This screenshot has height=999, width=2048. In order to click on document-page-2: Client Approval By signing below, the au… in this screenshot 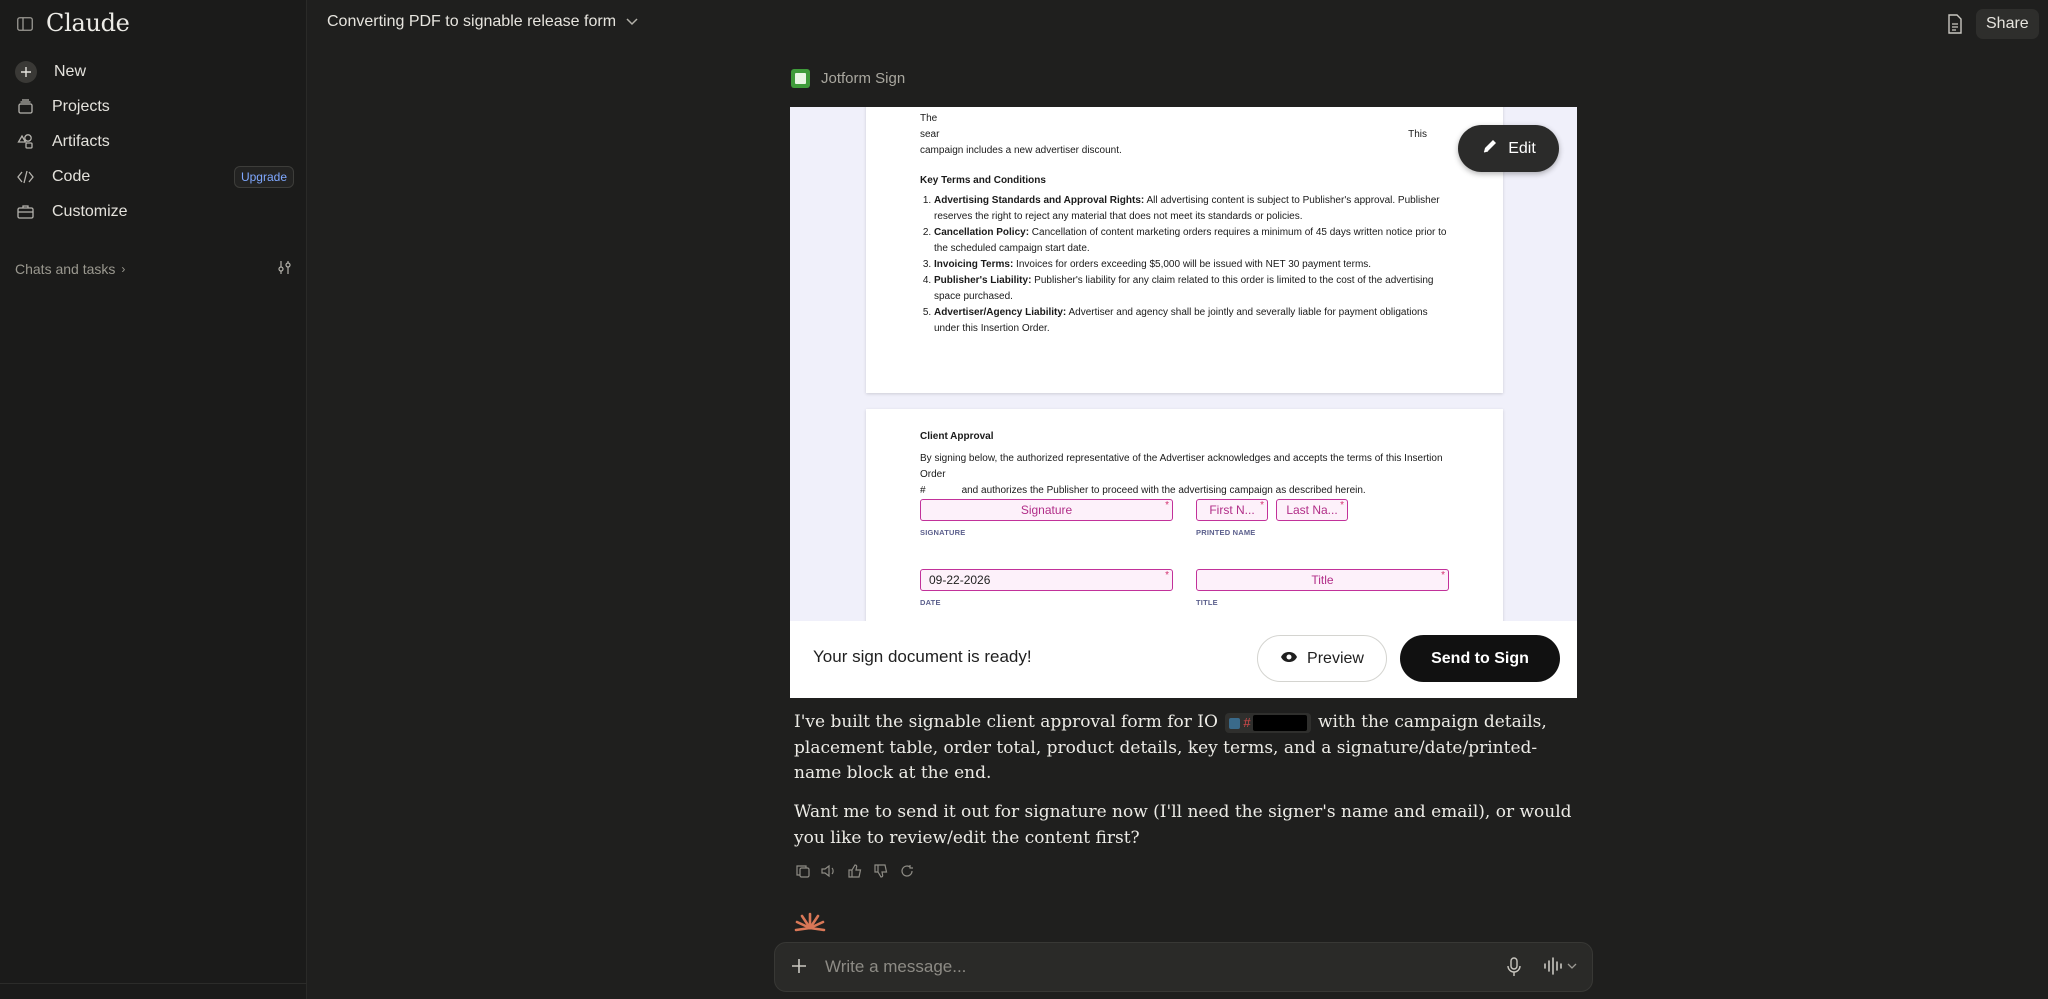, I will do `click(1184, 515)`.